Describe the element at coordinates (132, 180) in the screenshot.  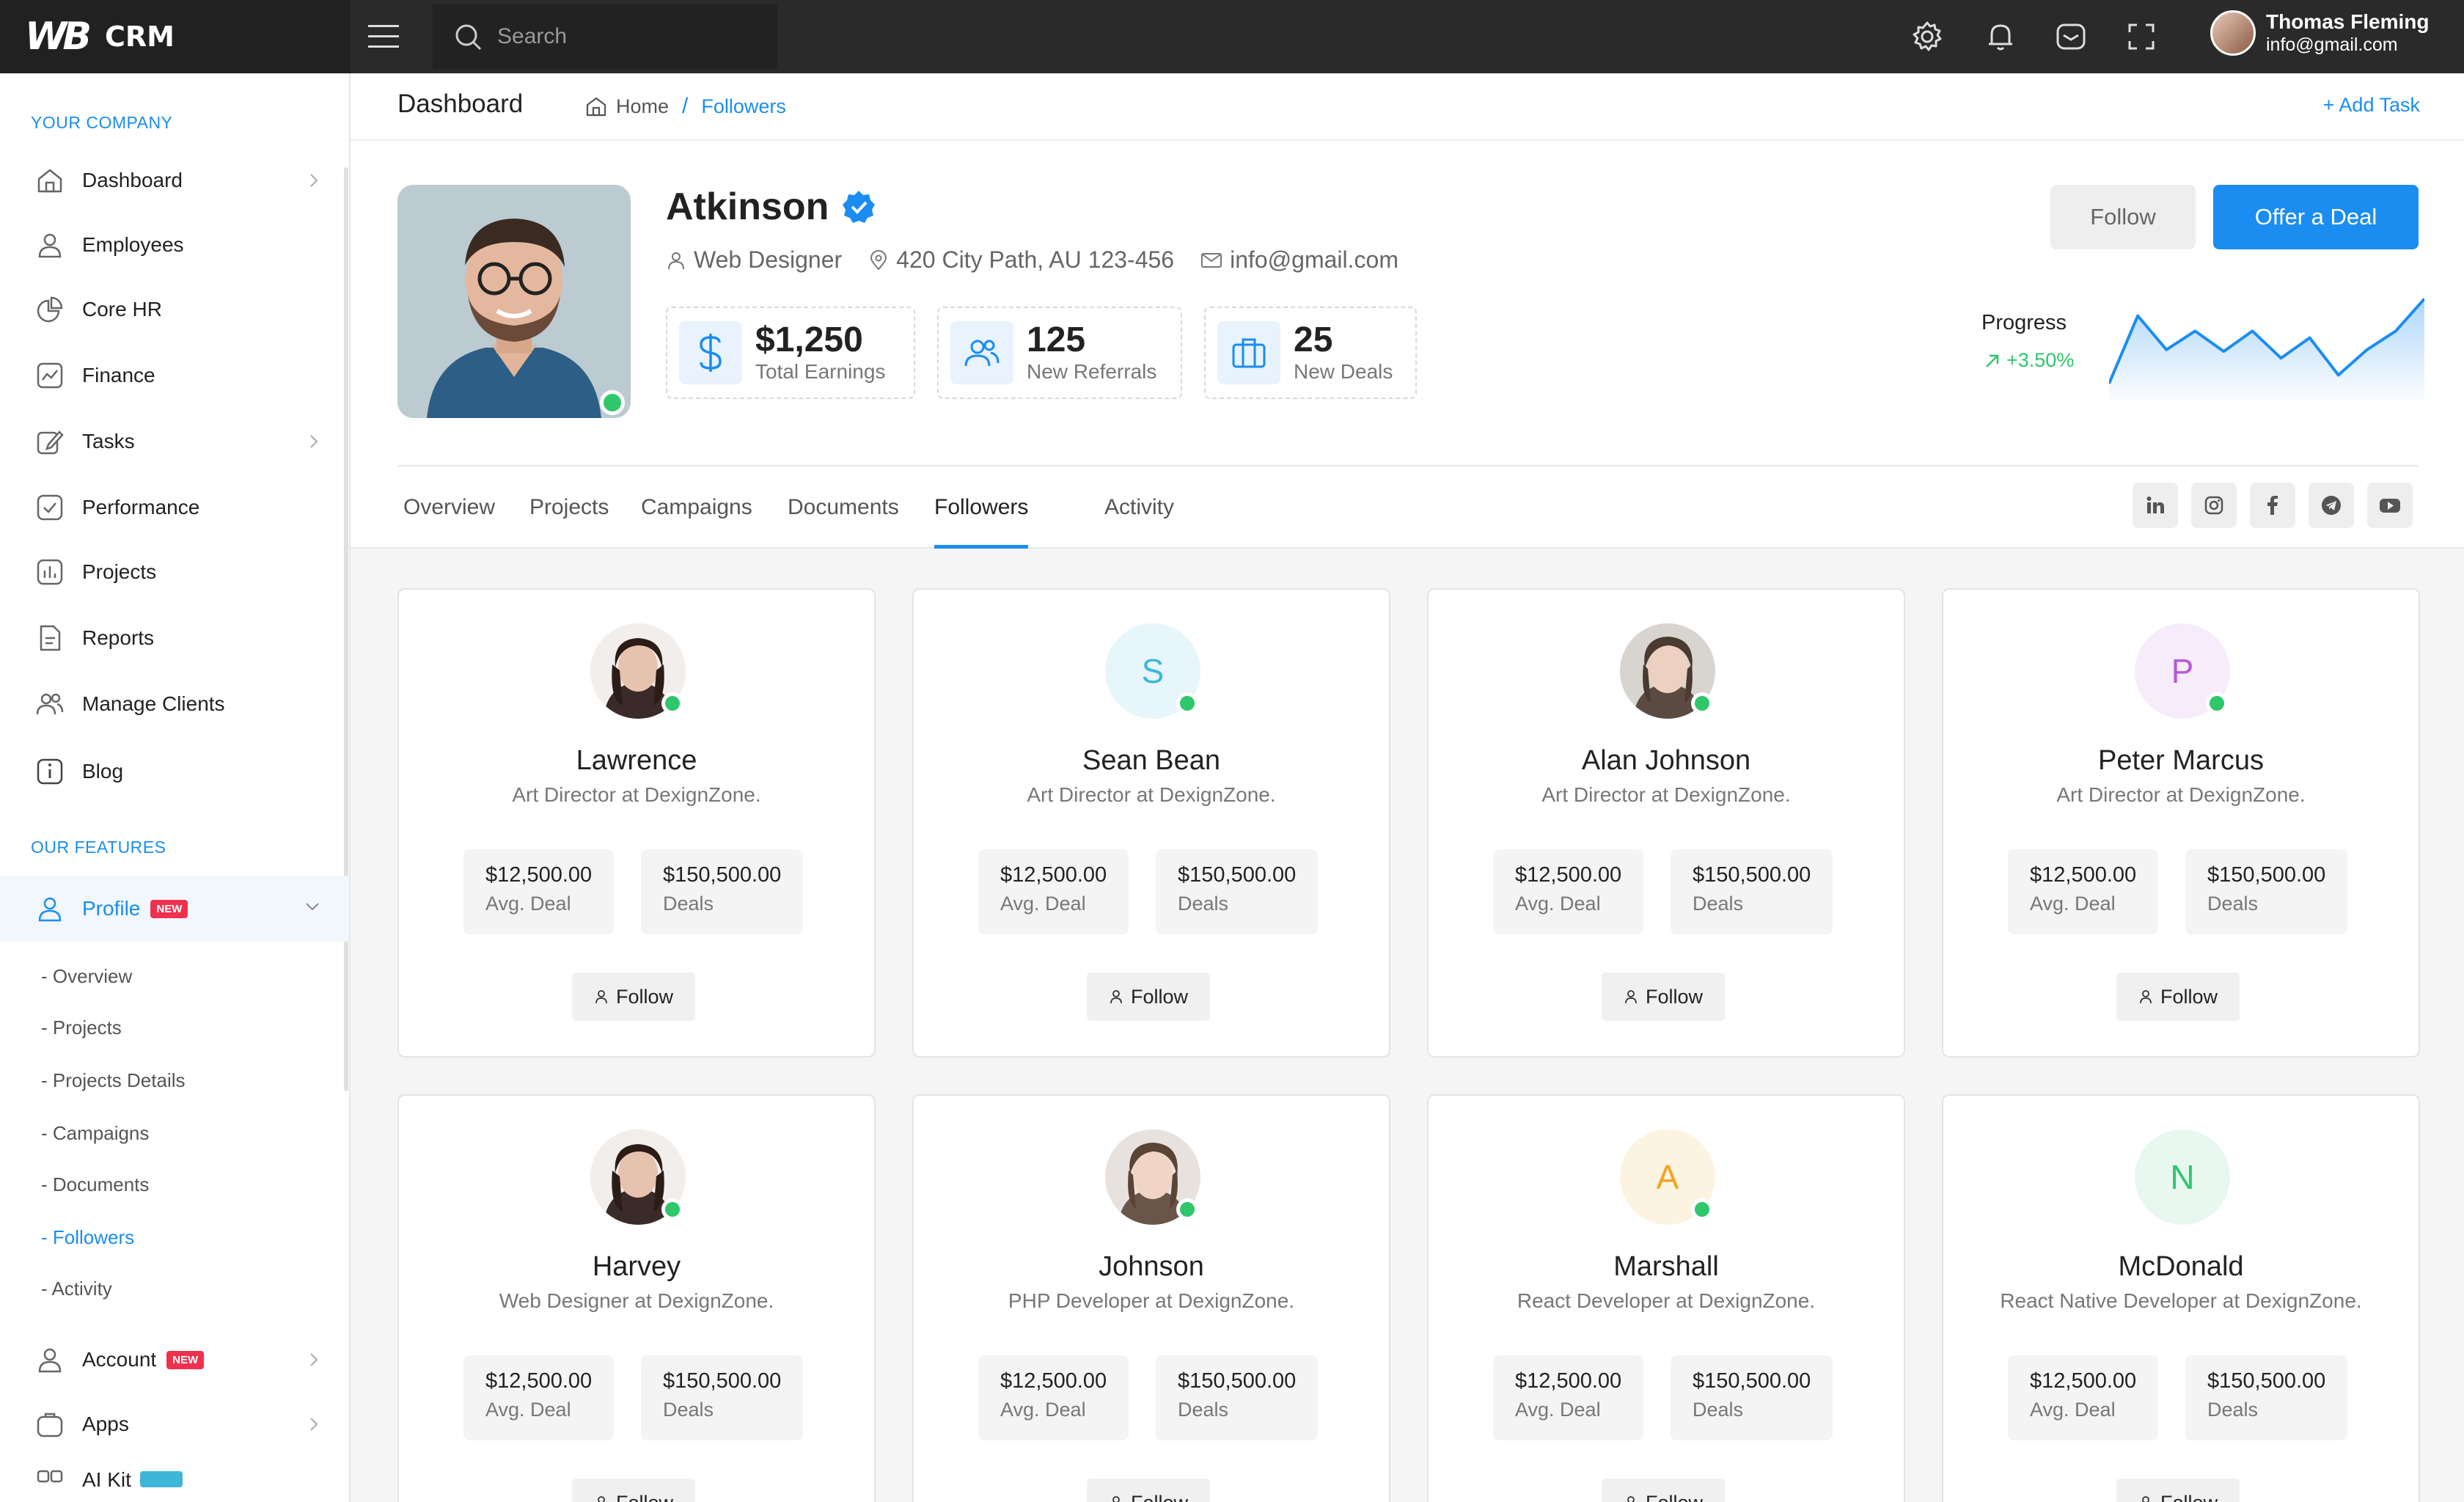
I see `sidebar-item-label: Dashboard` at that location.